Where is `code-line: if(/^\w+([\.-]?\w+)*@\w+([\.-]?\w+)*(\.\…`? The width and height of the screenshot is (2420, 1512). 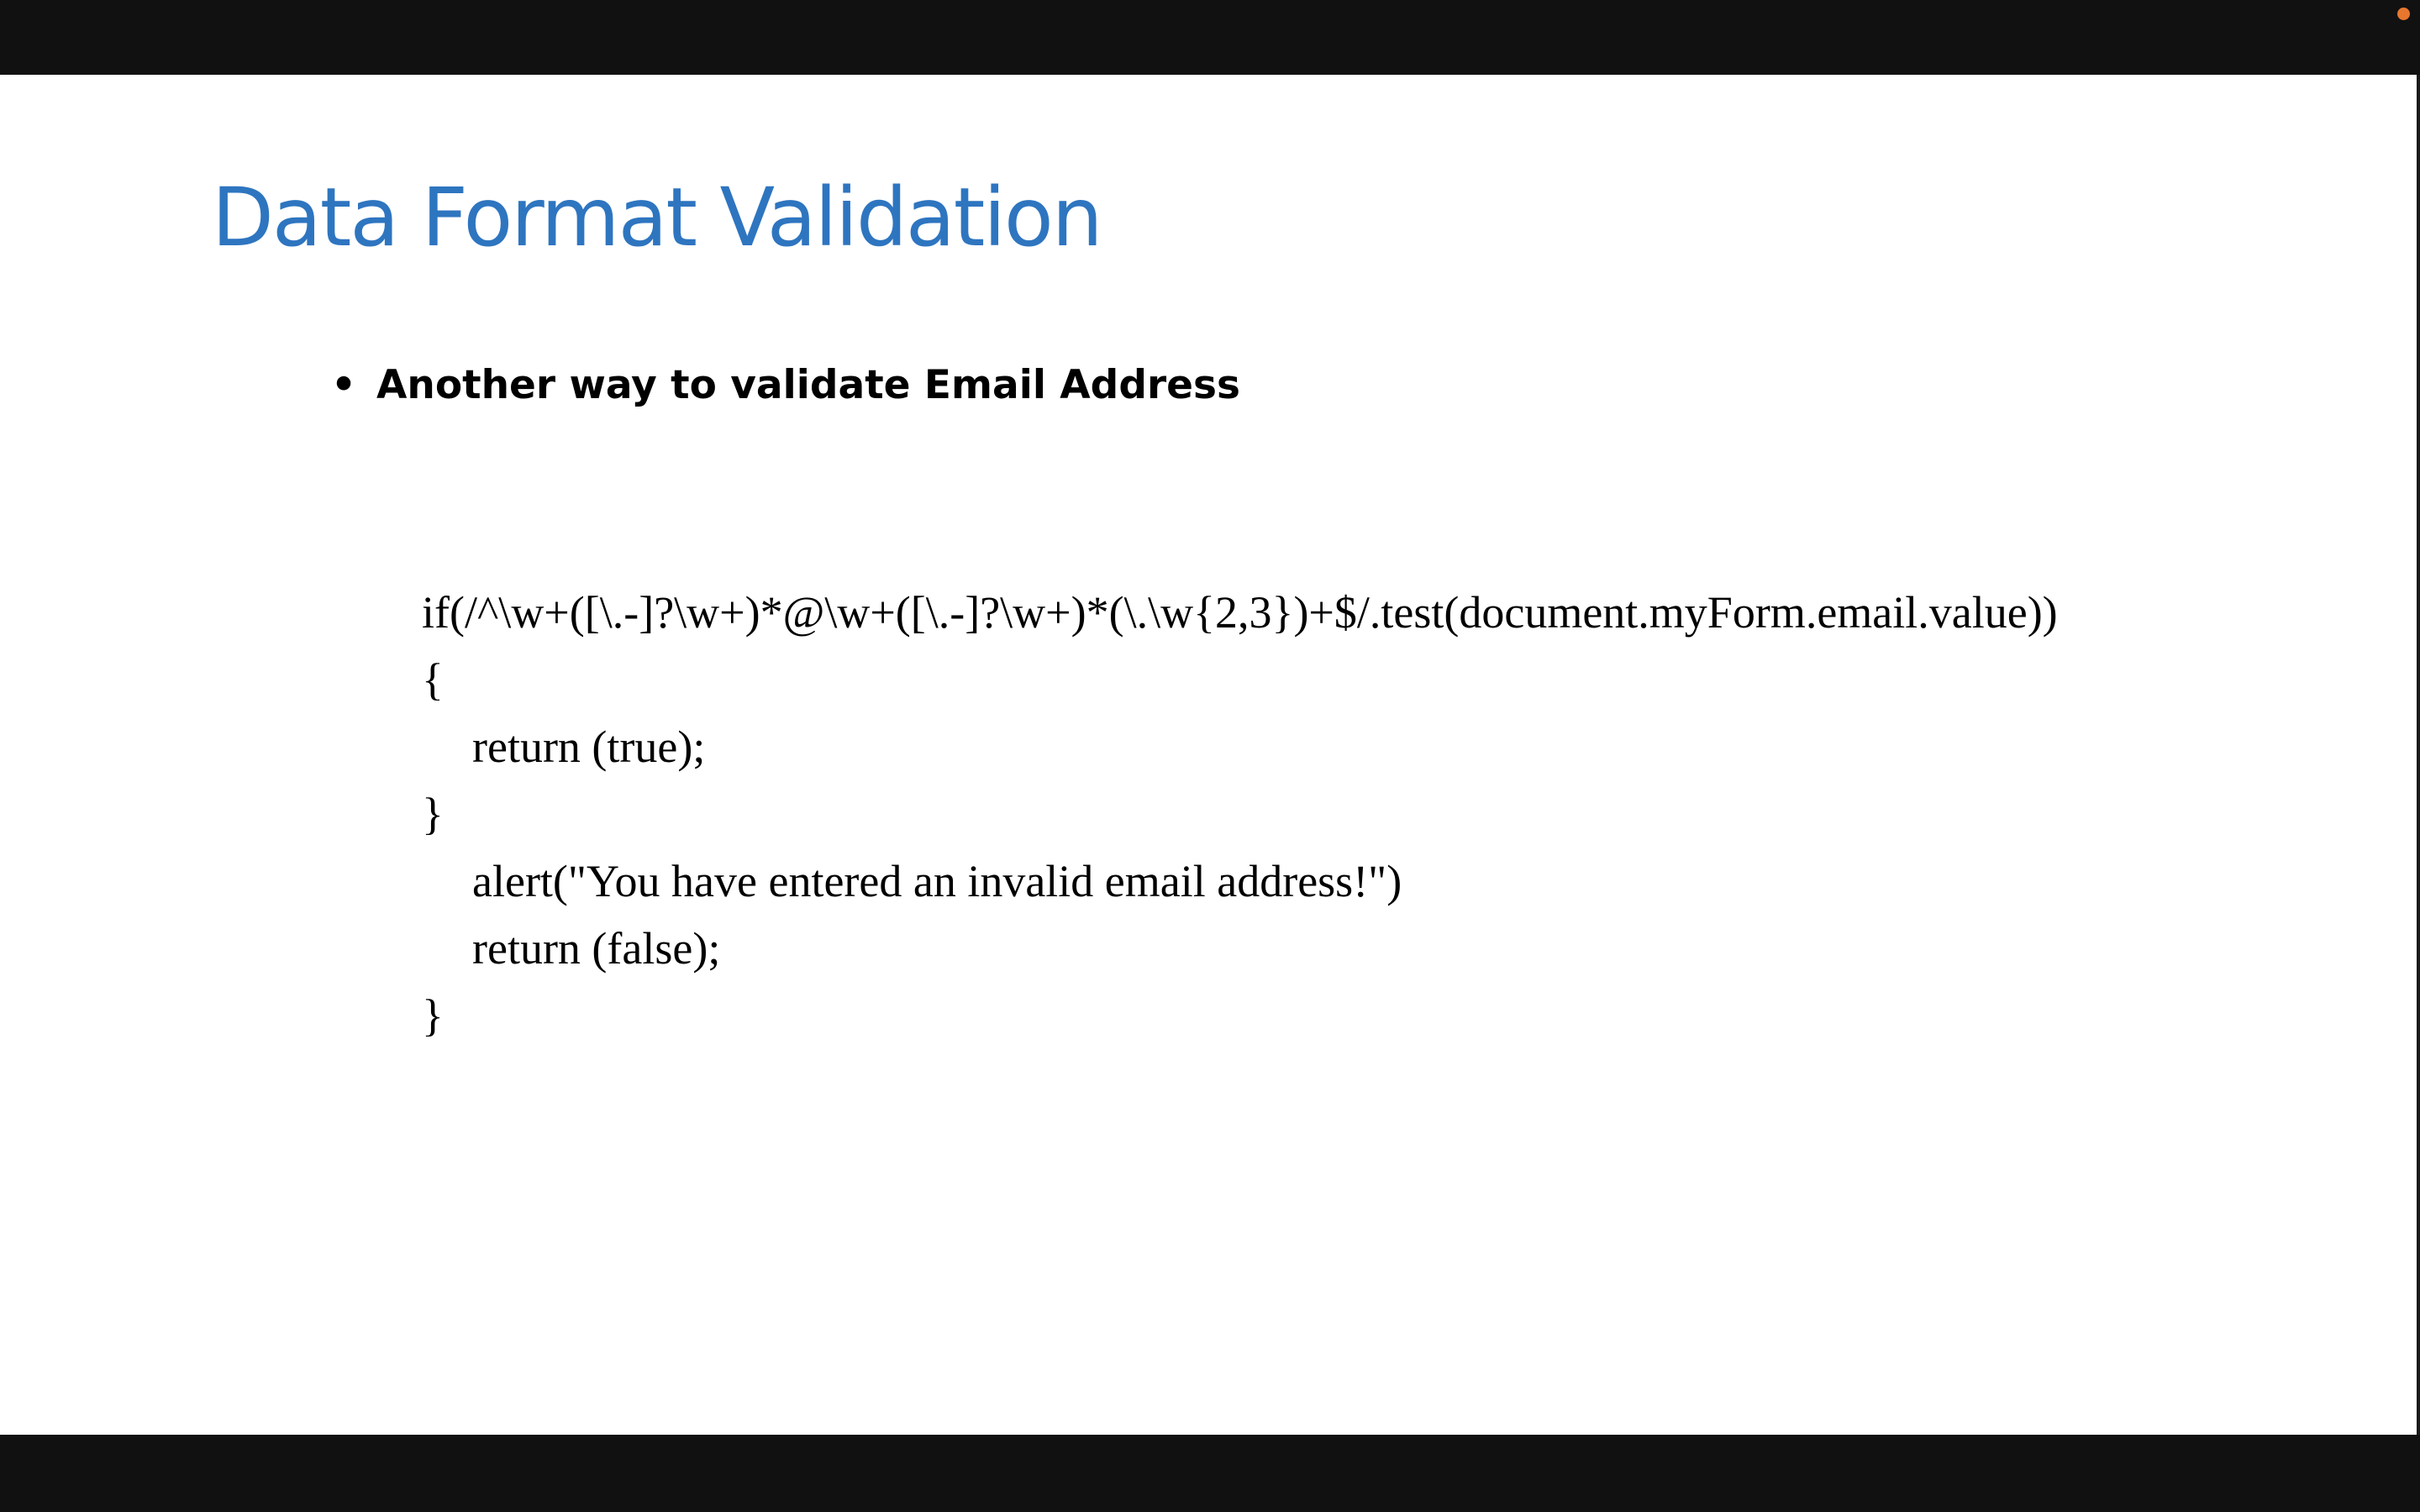
code-line: if(/^\w+([\.-]?\w+)*@\w+([\.-]?\w+)*(\.\… is located at coordinates (1240, 612).